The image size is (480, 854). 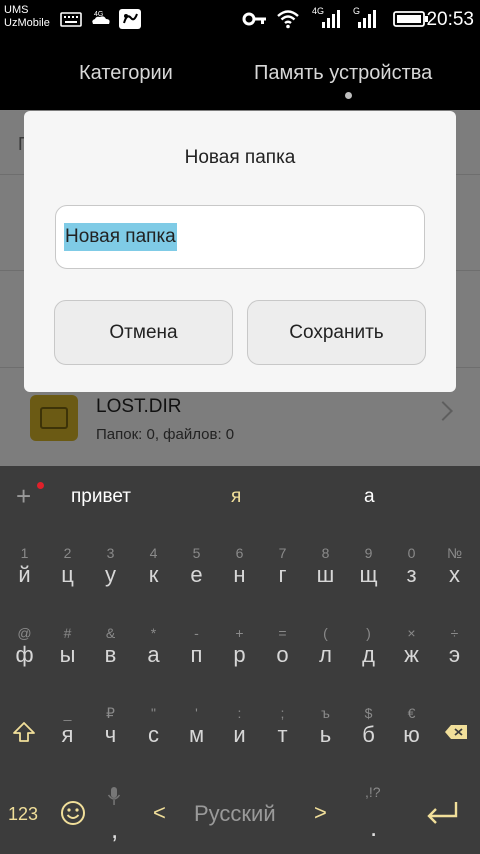 What do you see at coordinates (120, 237) in the screenshot?
I see `folder-name-input-value: Новая папка` at bounding box center [120, 237].